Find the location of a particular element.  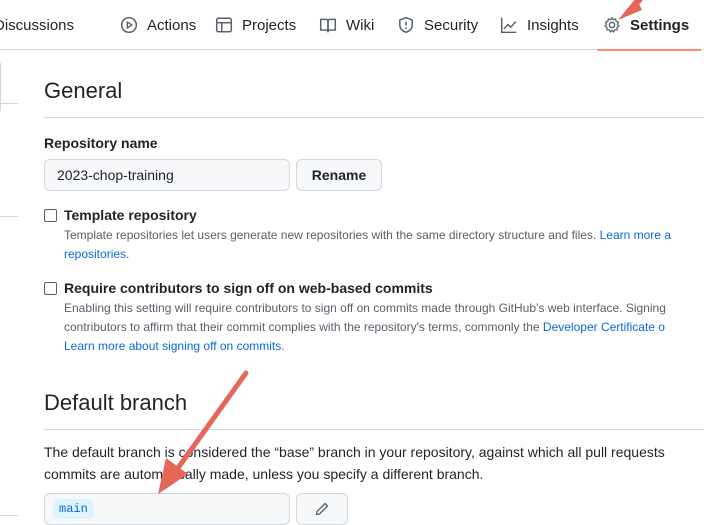

tab-security: Security is located at coordinates (437, 25).